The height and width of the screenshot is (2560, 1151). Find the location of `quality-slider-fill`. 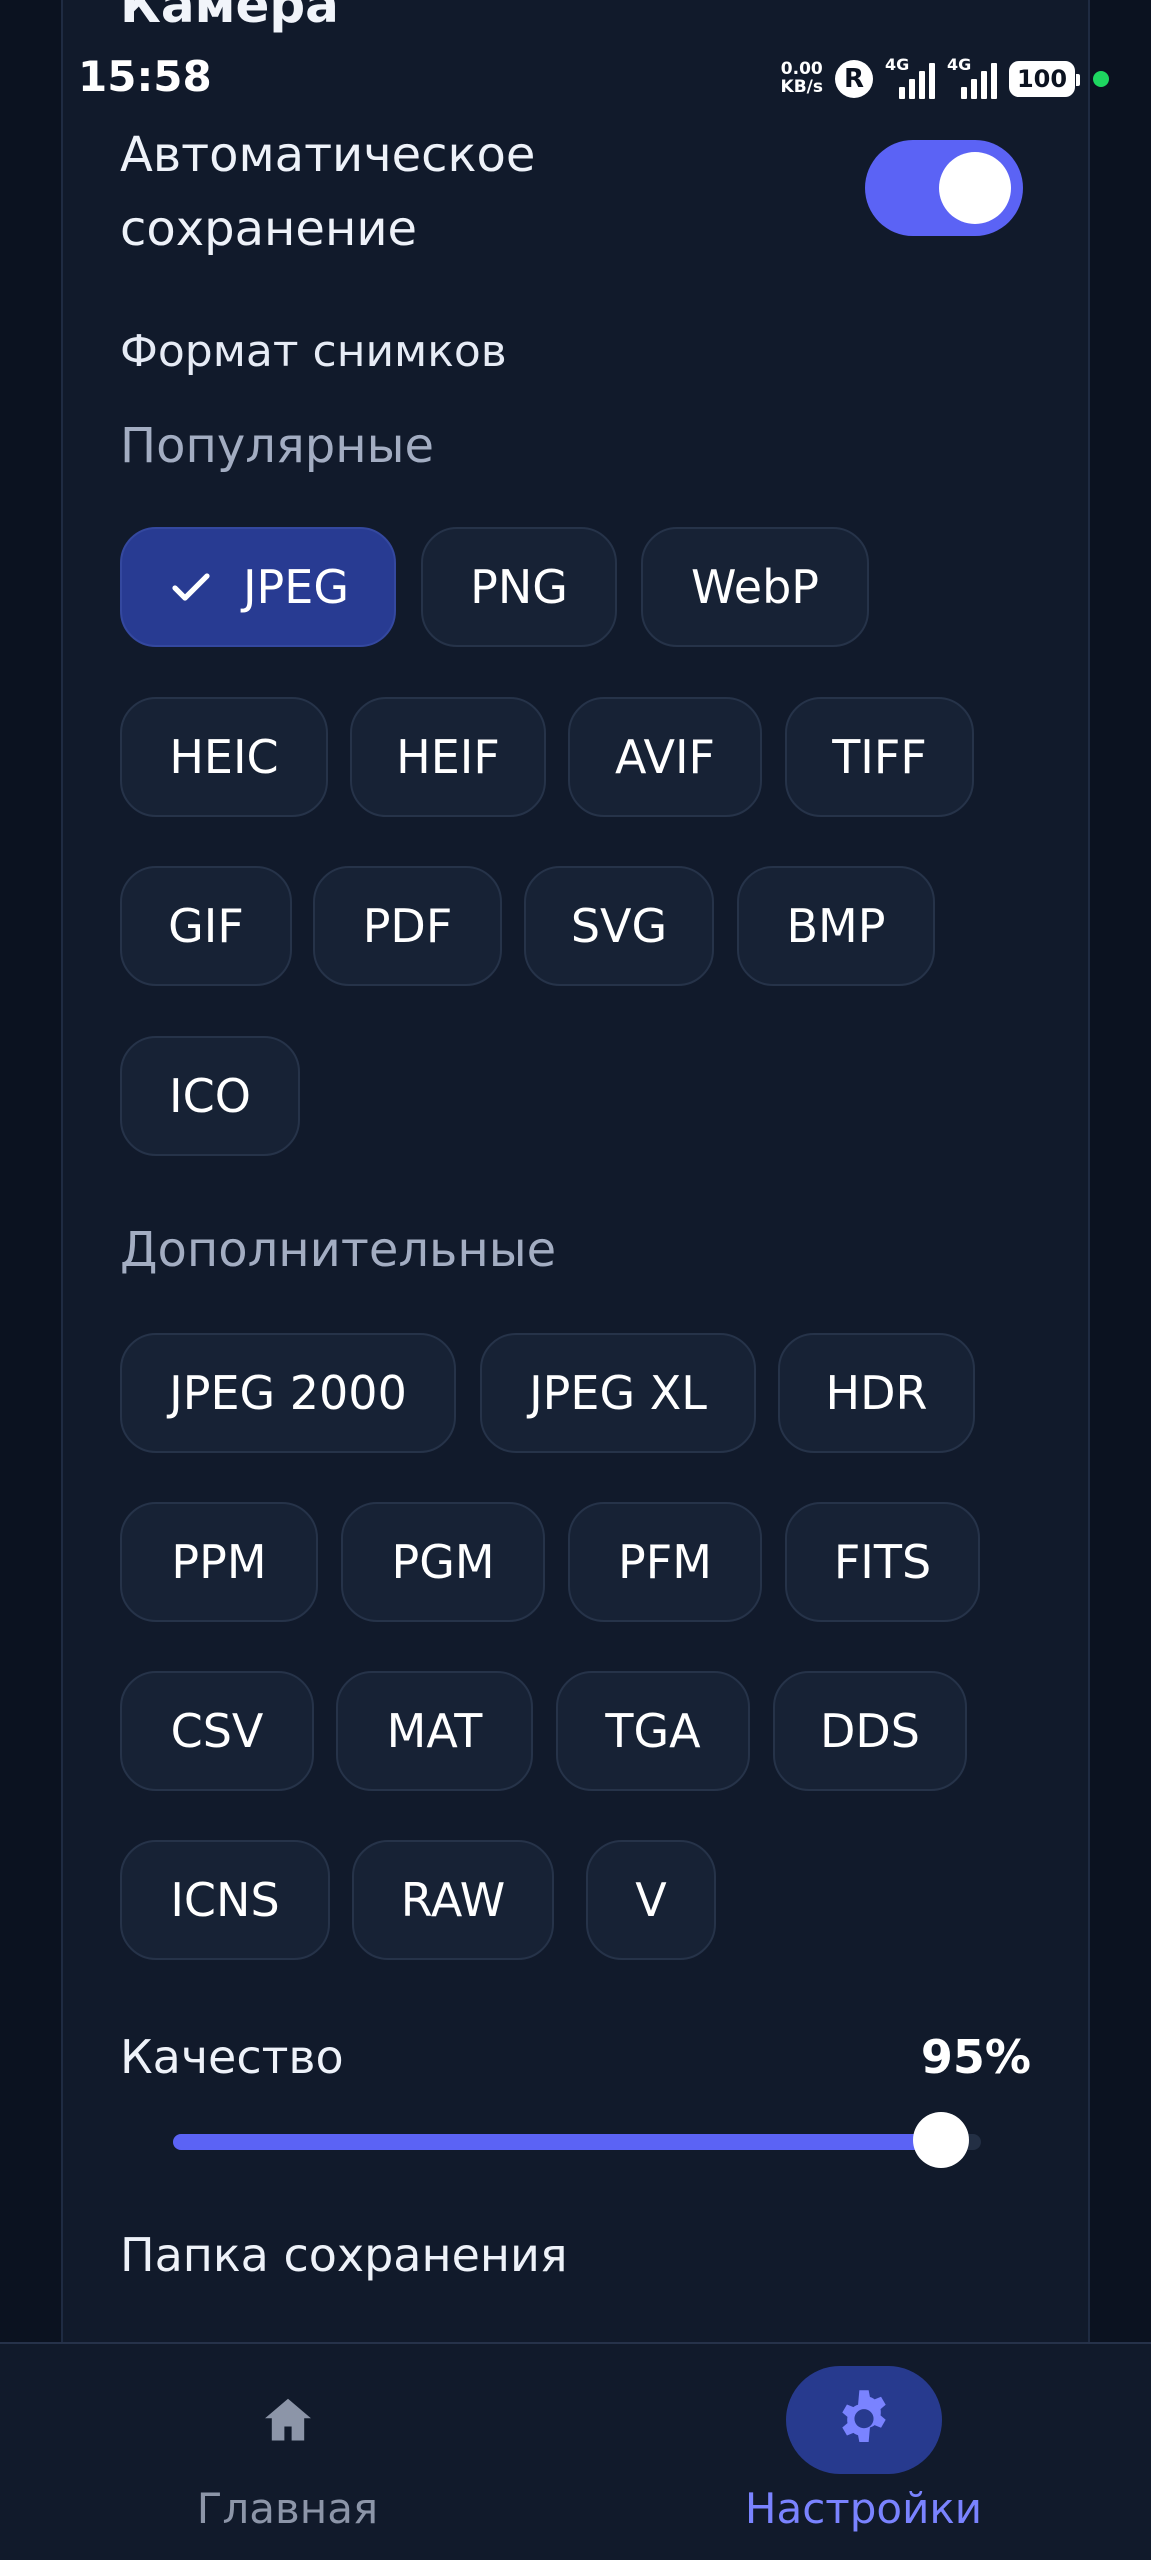

quality-slider-fill is located at coordinates (557, 2142).